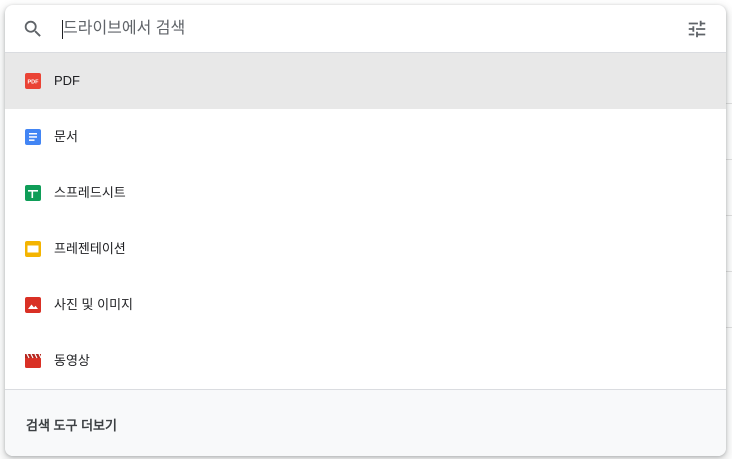 The image size is (732, 459). What do you see at coordinates (365, 249) in the screenshot?
I see `file-type-item-slides: 프레젠테이션` at bounding box center [365, 249].